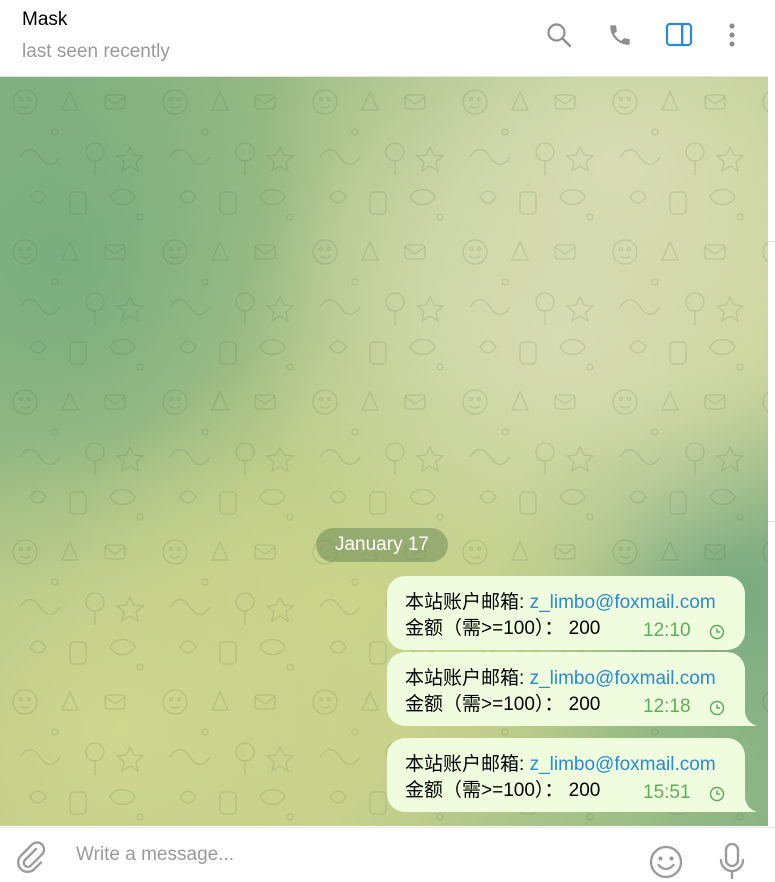 The height and width of the screenshot is (882, 775). I want to click on sidebar-toggle-icon, so click(679, 34).